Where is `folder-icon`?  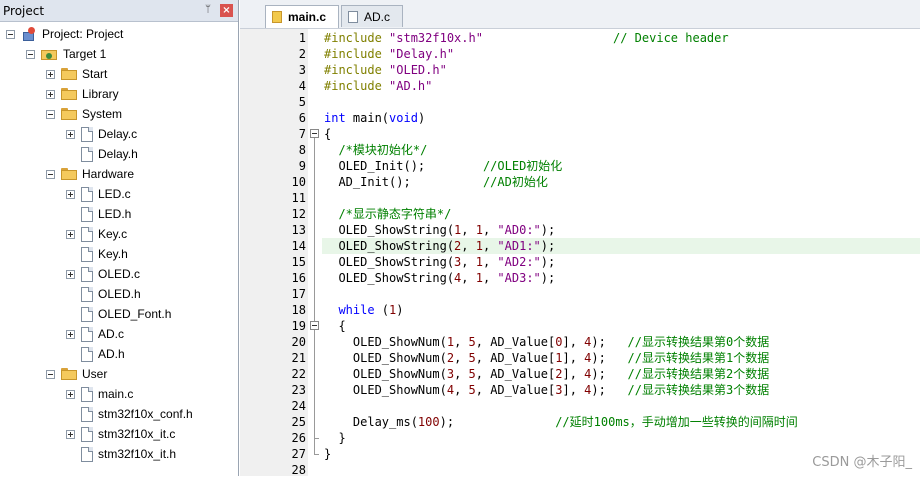
folder-icon is located at coordinates (69, 374).